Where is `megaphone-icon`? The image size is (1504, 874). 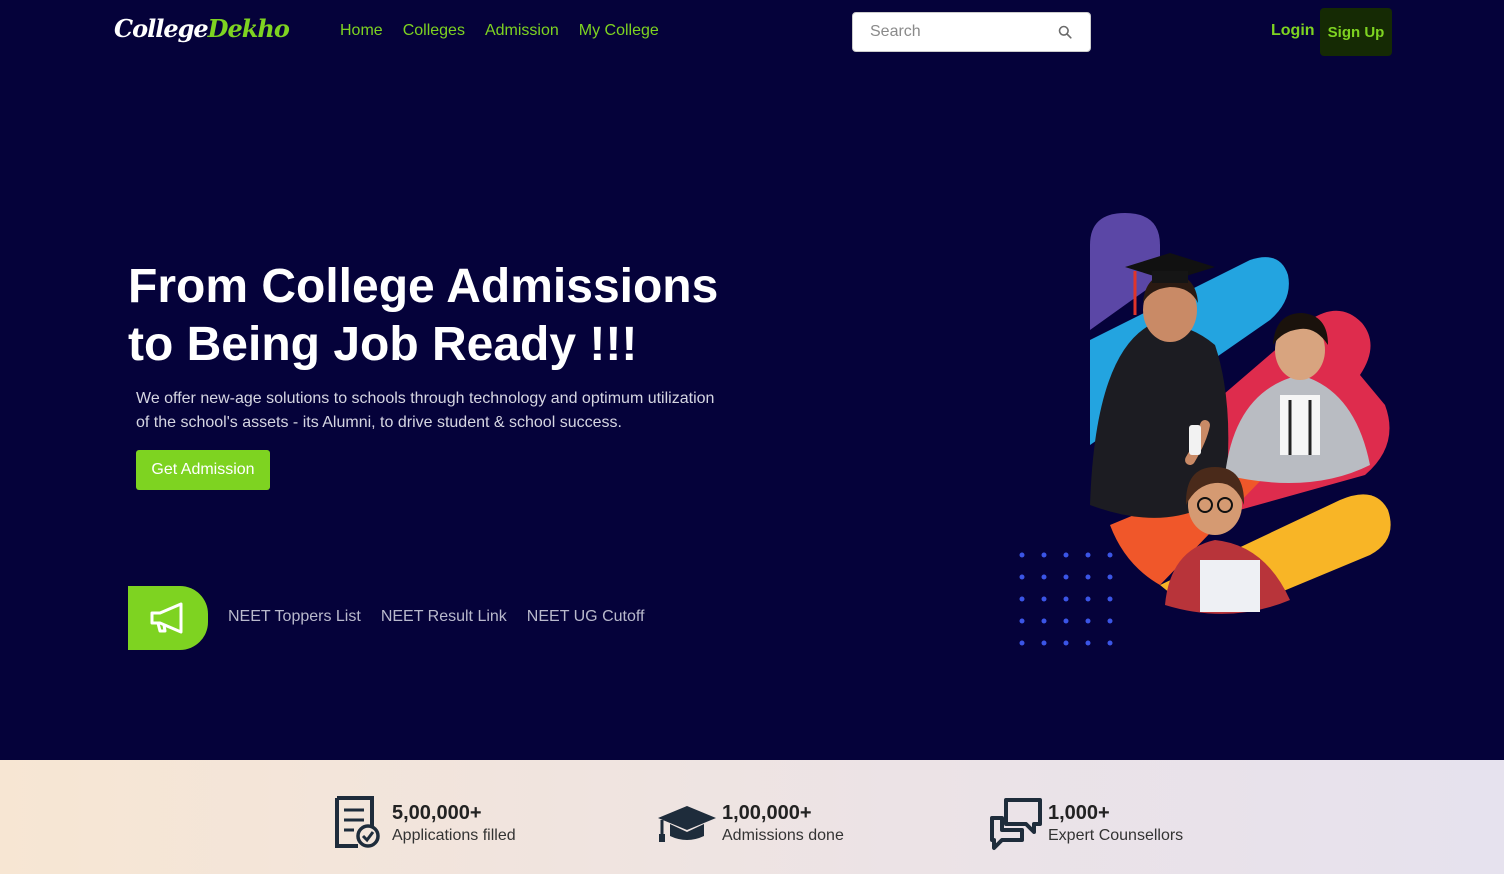
megaphone-icon is located at coordinates (166, 618).